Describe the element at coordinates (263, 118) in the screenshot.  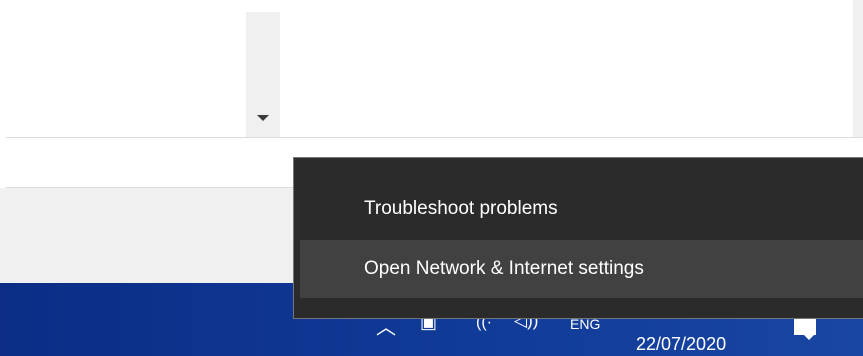
I see `dropdown-arrow-icon` at that location.